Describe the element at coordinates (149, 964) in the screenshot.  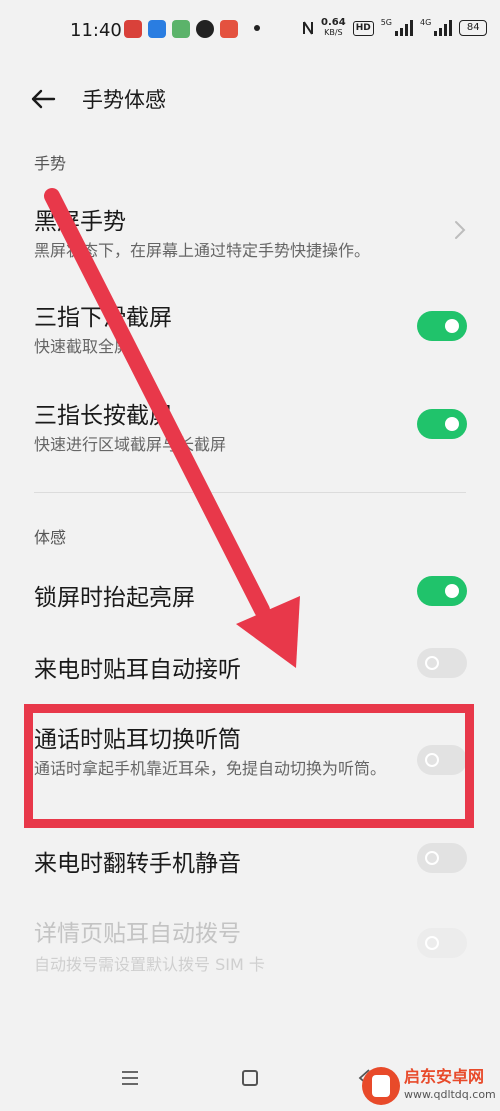
I see `setting-subtitle: 自动拨号需设置默认拨号 SIM 卡` at that location.